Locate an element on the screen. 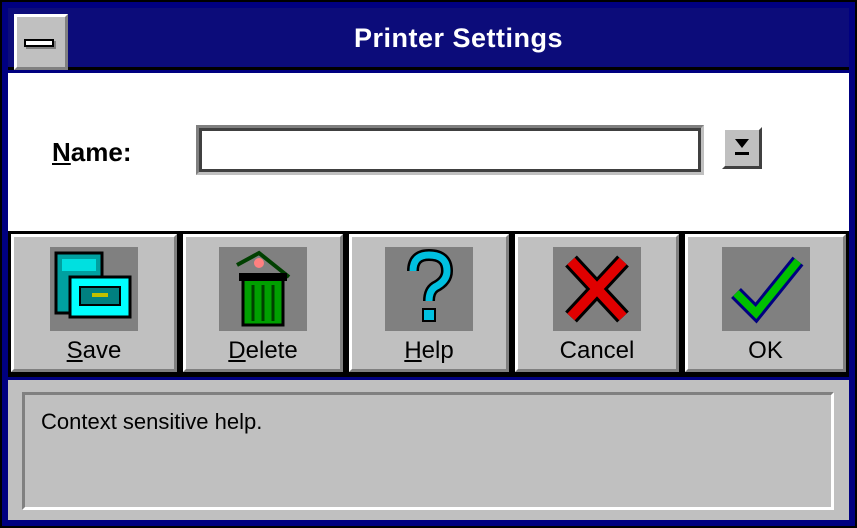  ok-button: OK is located at coordinates (765, 303).